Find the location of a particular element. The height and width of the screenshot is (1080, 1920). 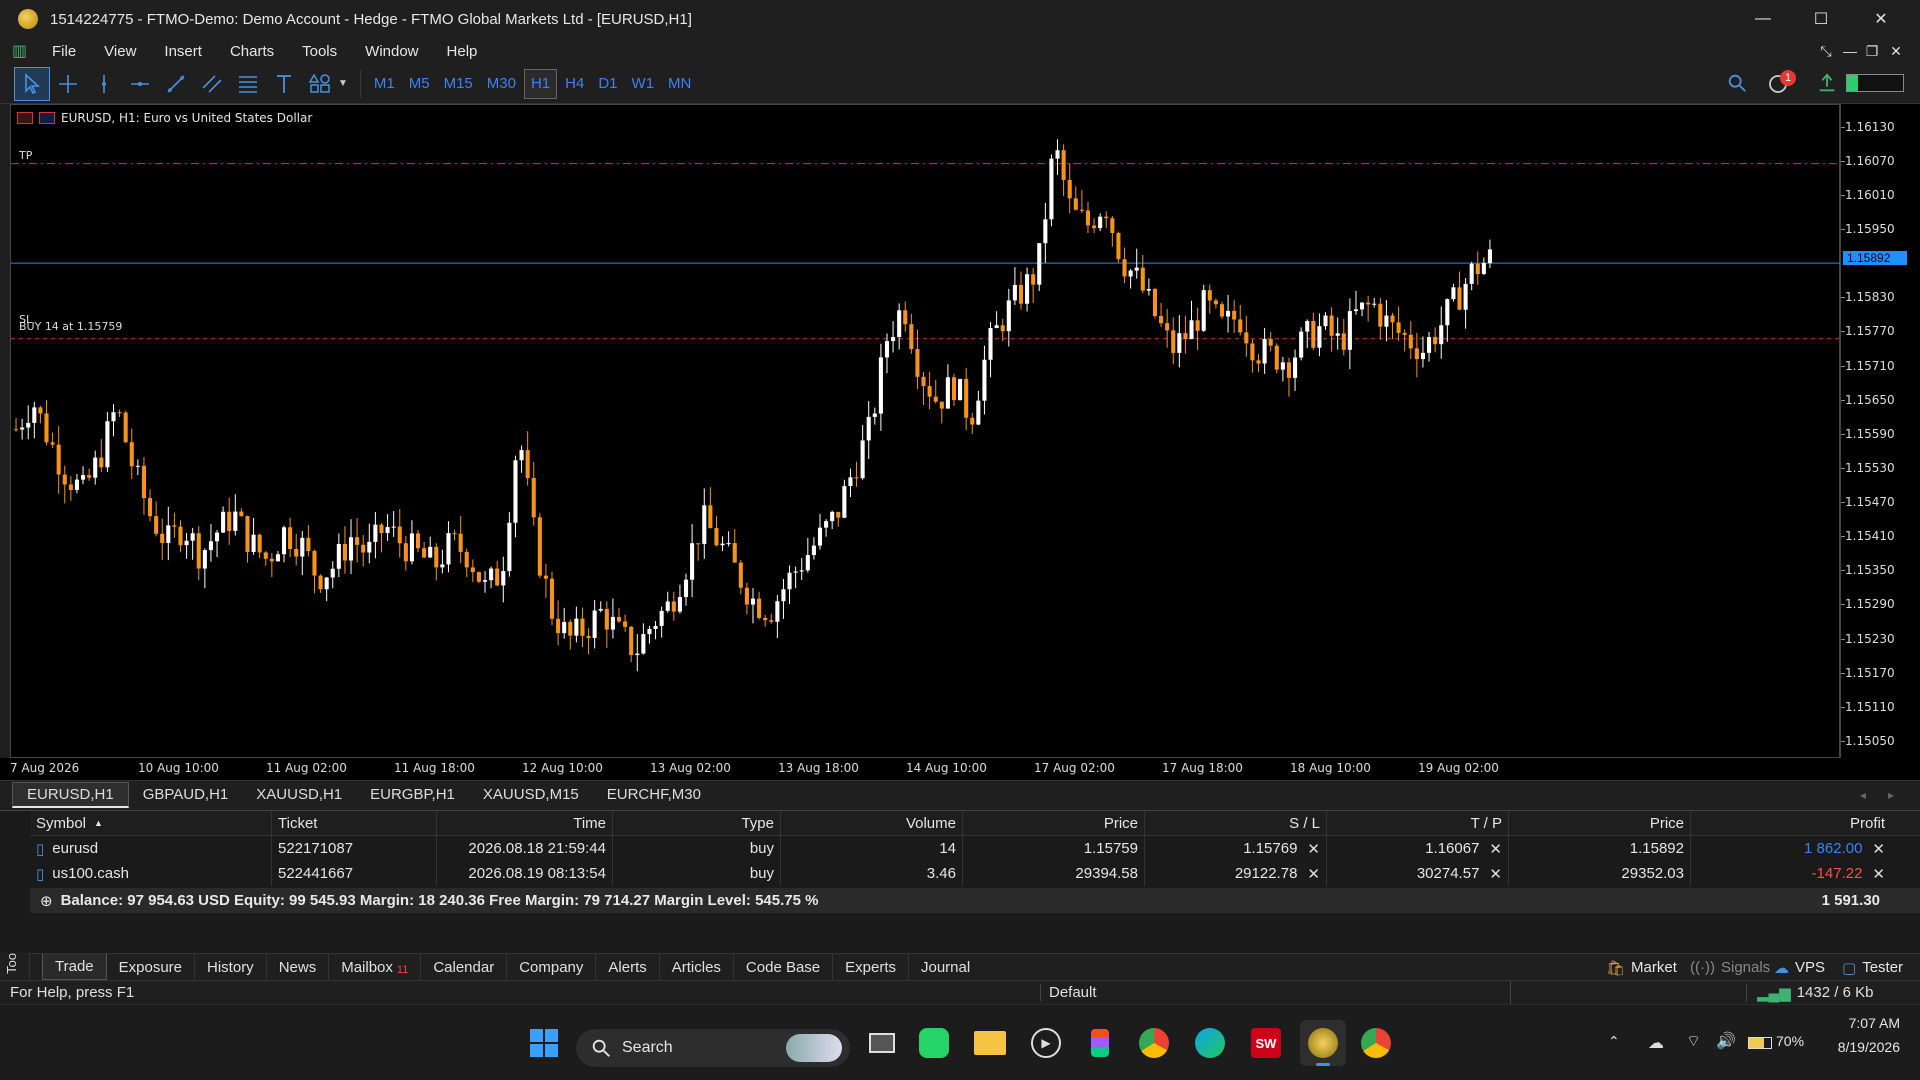

timeframe-m5: M5 is located at coordinates (419, 84).